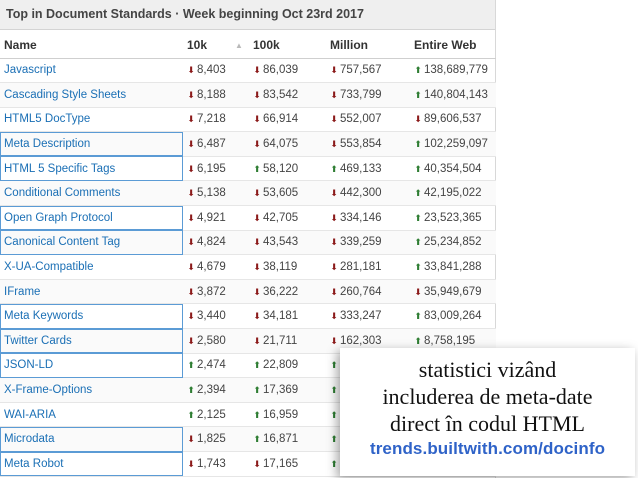 The image size is (638, 478). What do you see at coordinates (368, 193) in the screenshot?
I see `count-cell-million: ⬇ 442,300` at bounding box center [368, 193].